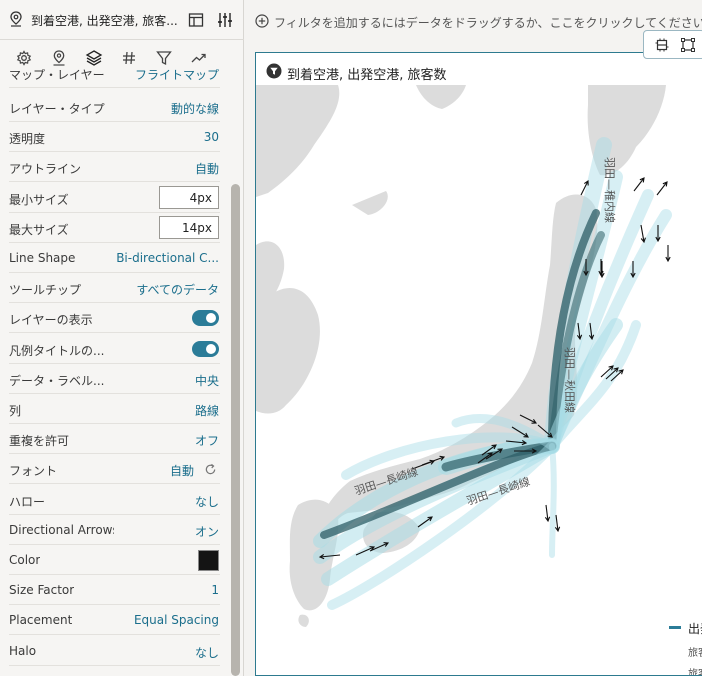 Image resolution: width=702 pixels, height=676 pixels. What do you see at coordinates (215, 590) in the screenshot?
I see `property-value: 1` at bounding box center [215, 590].